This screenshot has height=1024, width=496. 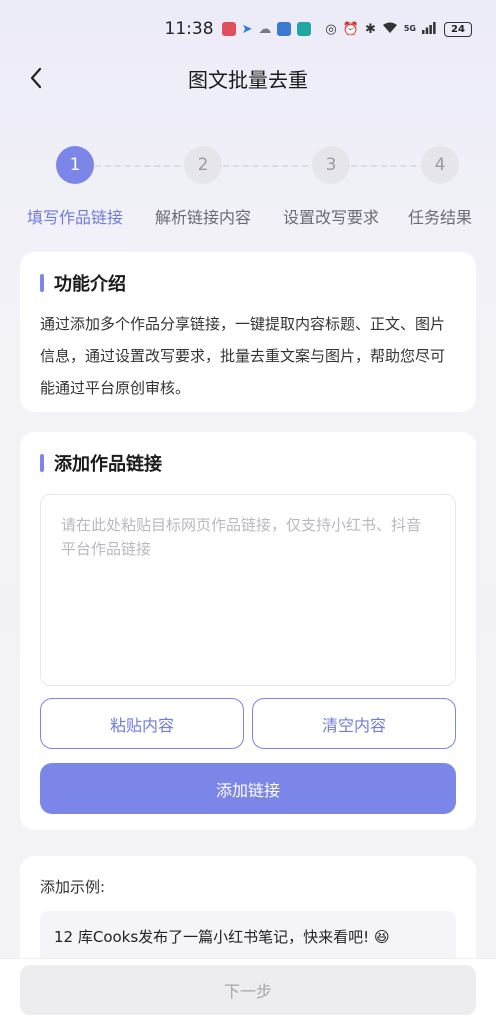 What do you see at coordinates (108, 464) in the screenshot?
I see `add-links-title: 添加作品链接` at bounding box center [108, 464].